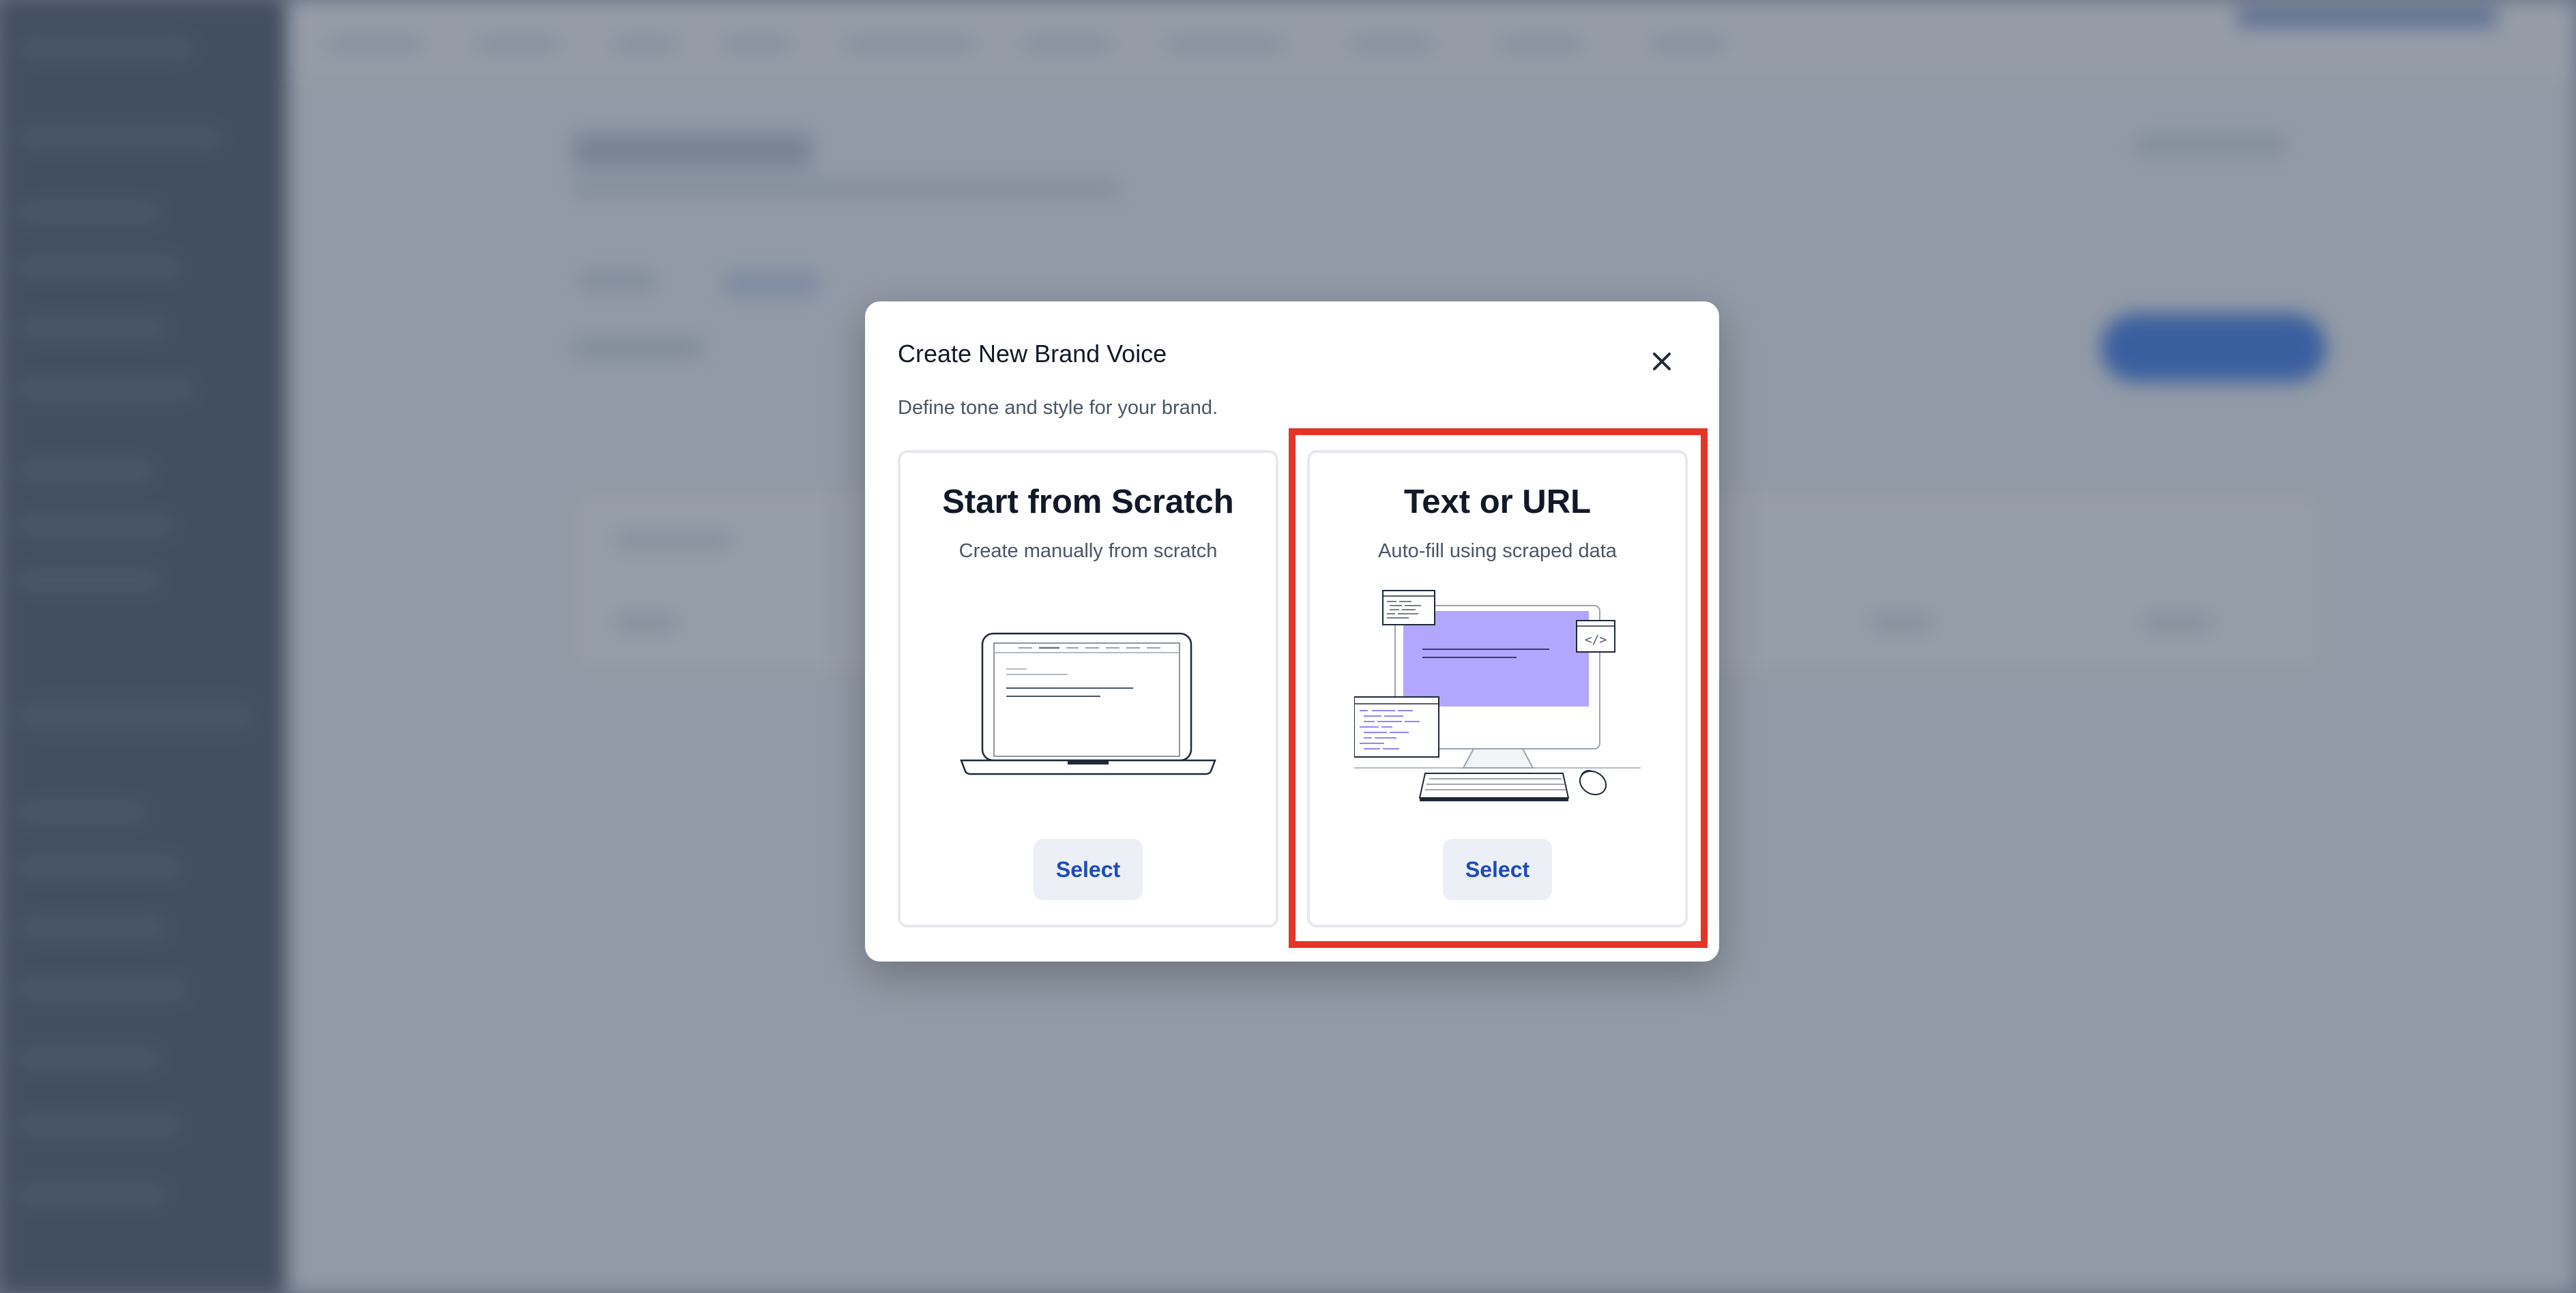 The width and height of the screenshot is (2576, 1293). I want to click on close-icon, so click(1662, 361).